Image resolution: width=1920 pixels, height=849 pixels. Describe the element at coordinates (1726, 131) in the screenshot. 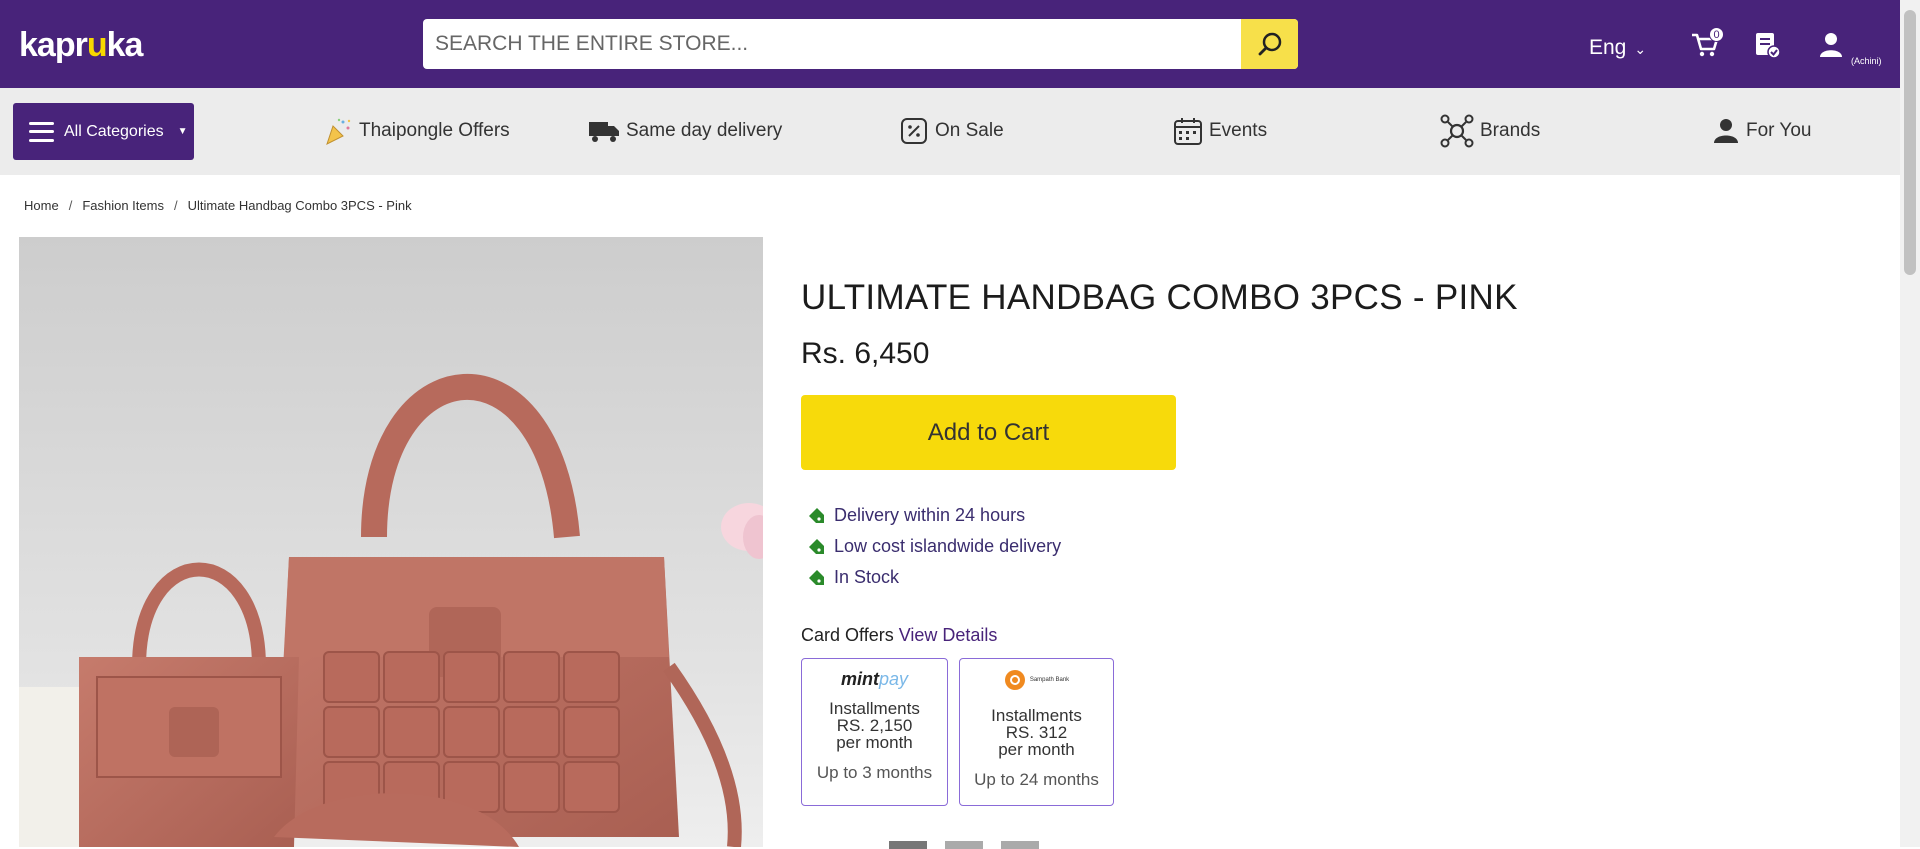

I see `person-icon` at that location.